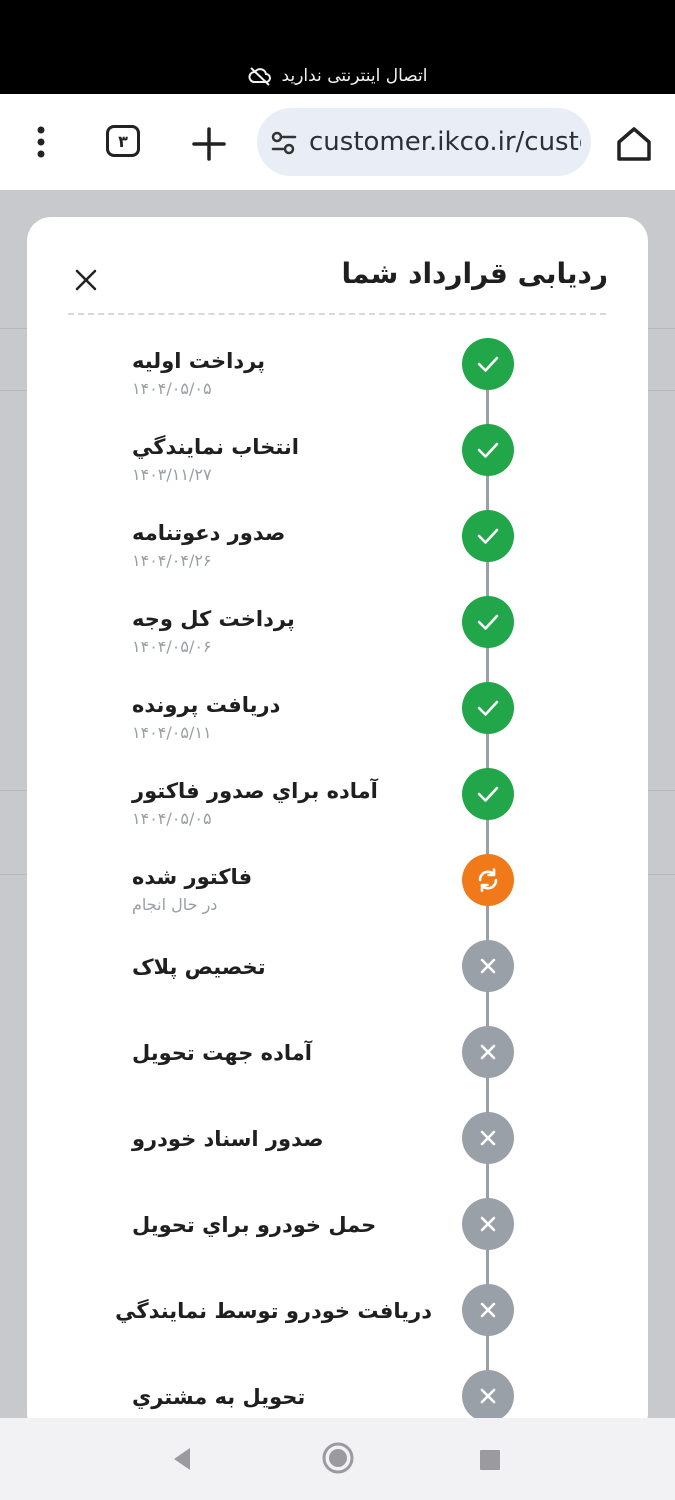 The image size is (675, 1500). What do you see at coordinates (199, 967) in the screenshot?
I see `step-title: تخصیص پلاک` at bounding box center [199, 967].